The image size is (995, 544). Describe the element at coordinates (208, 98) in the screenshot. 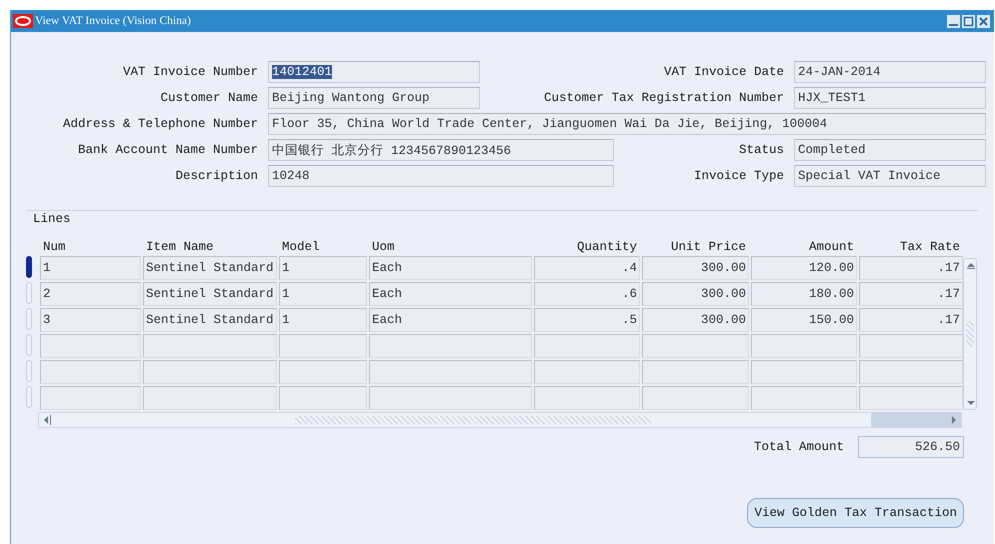

I see `field-label: Customer Name` at that location.